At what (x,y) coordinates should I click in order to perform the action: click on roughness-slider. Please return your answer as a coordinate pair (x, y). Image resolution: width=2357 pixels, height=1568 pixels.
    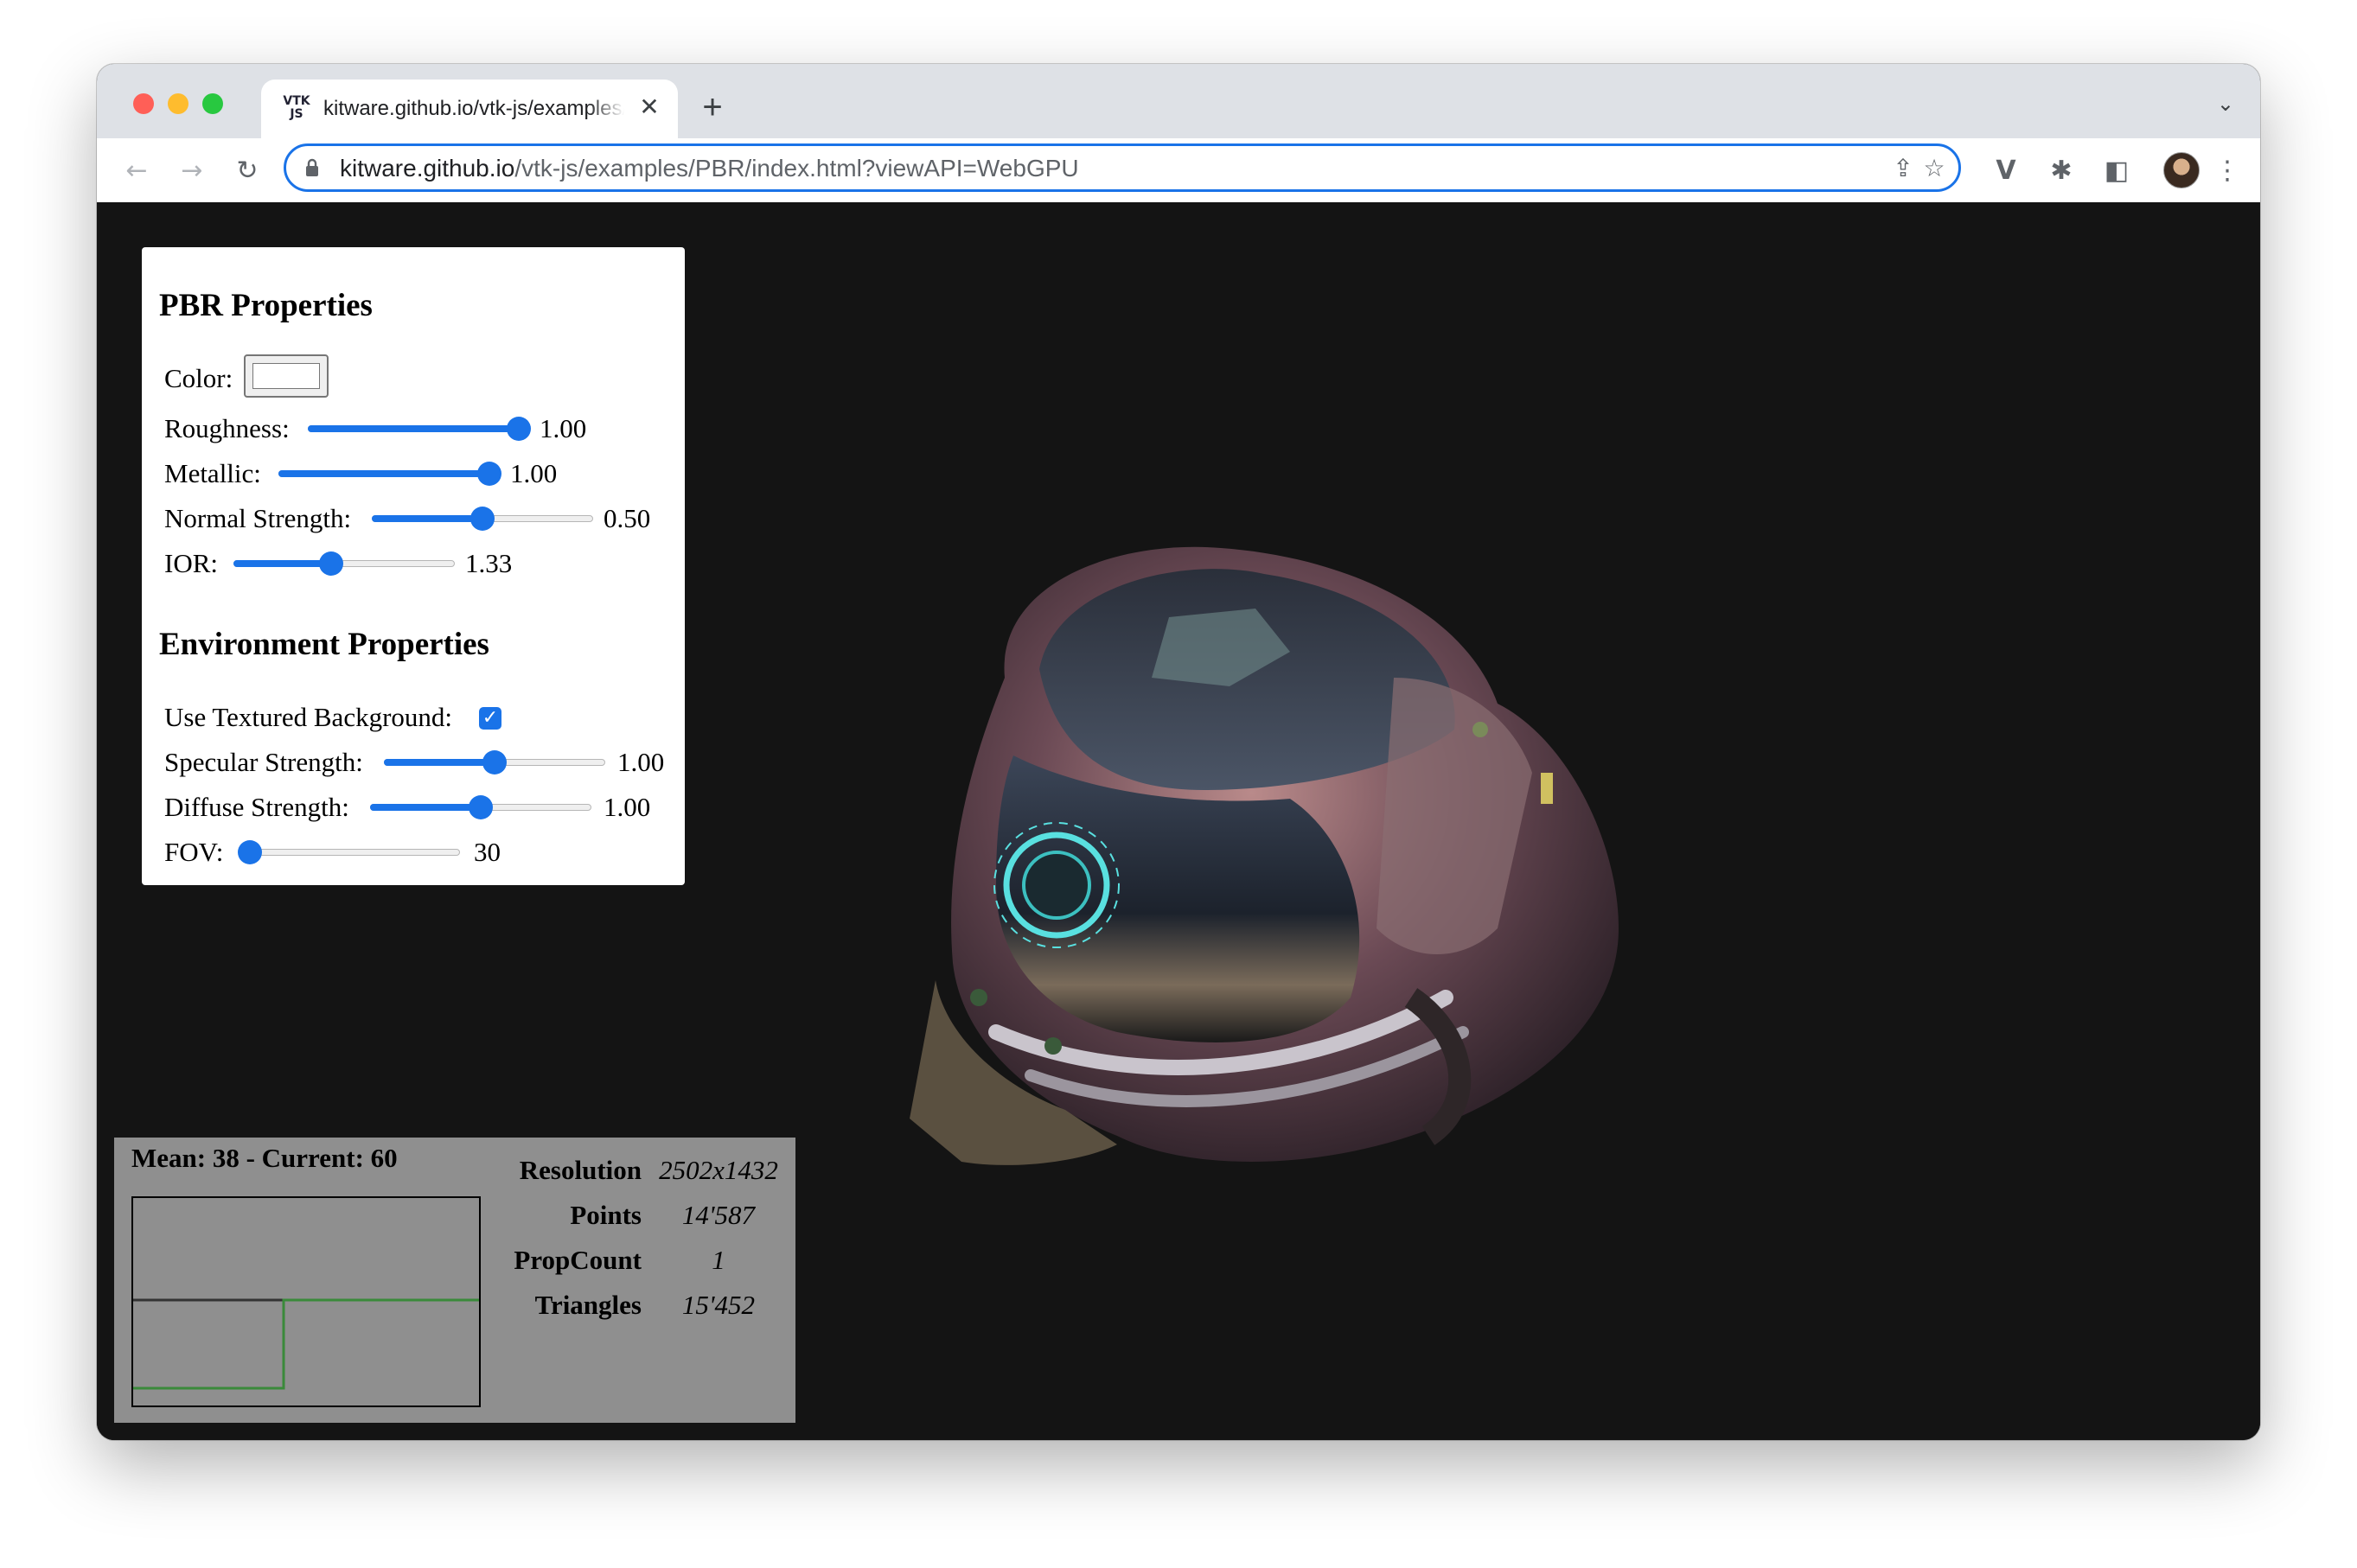
    Looking at the image, I should click on (420, 429).